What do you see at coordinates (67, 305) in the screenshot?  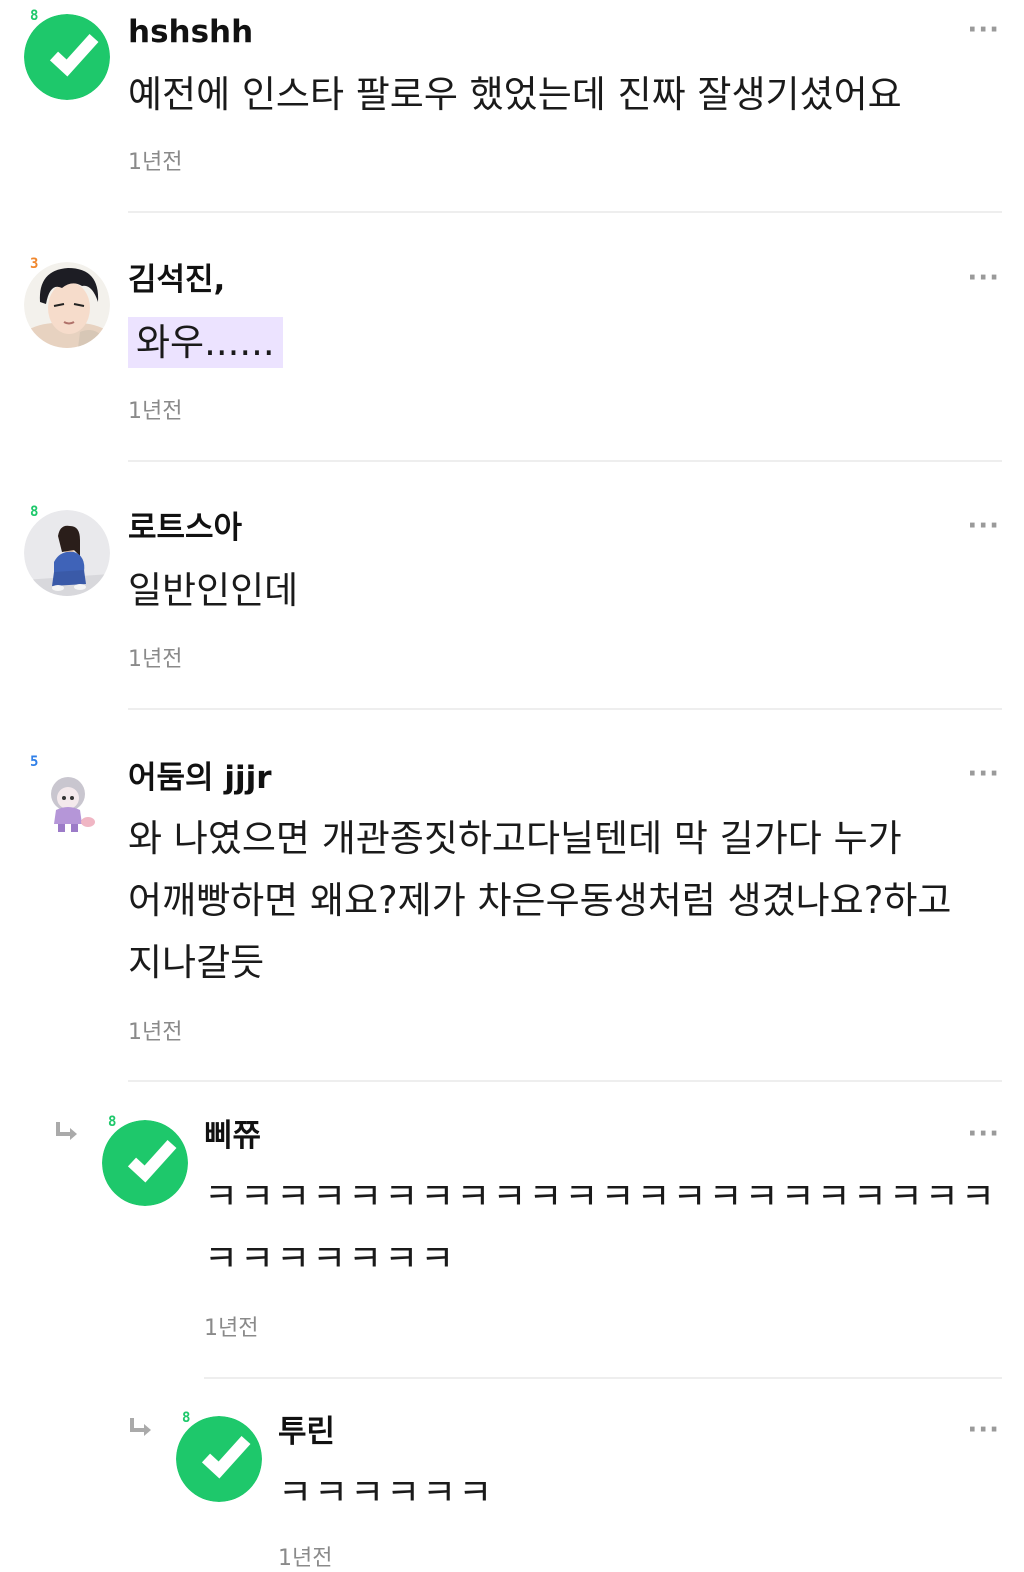 I see `anime-boy-avatar-icon` at bounding box center [67, 305].